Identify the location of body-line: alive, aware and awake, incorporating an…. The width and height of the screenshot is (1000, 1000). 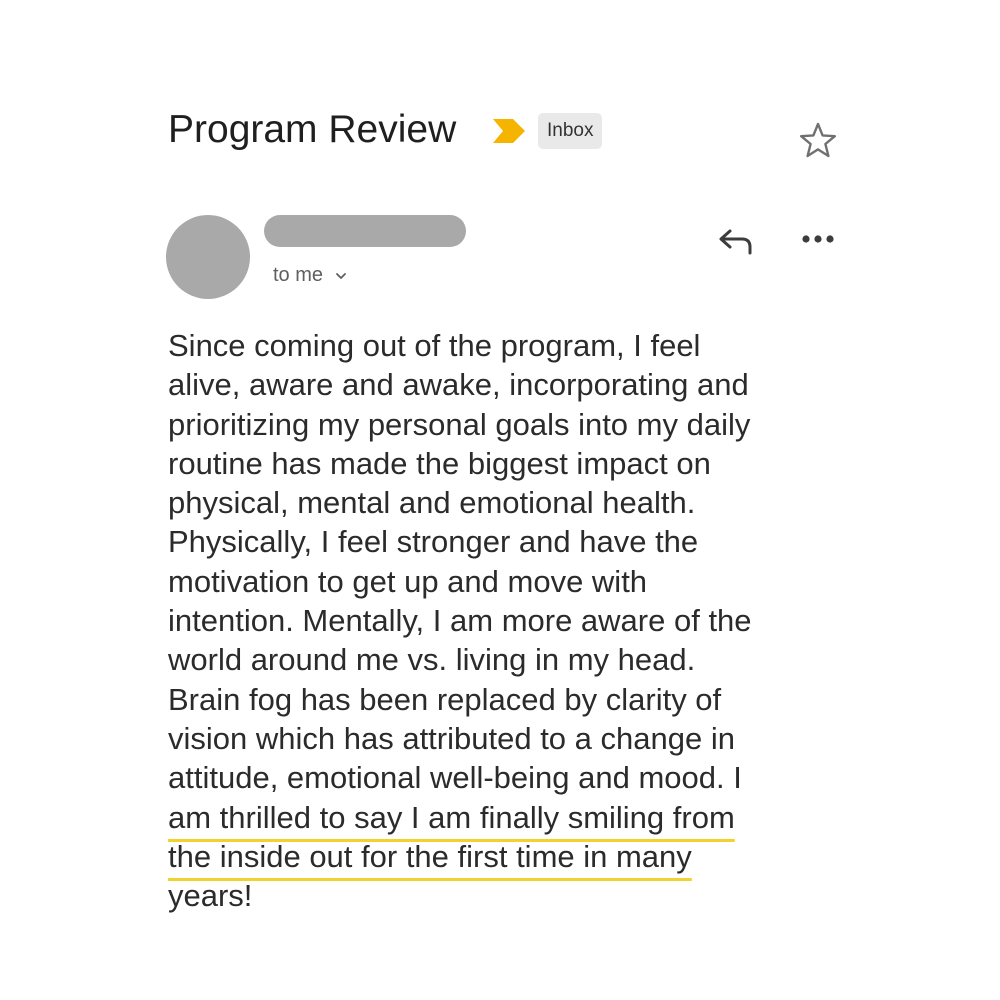
(458, 385).